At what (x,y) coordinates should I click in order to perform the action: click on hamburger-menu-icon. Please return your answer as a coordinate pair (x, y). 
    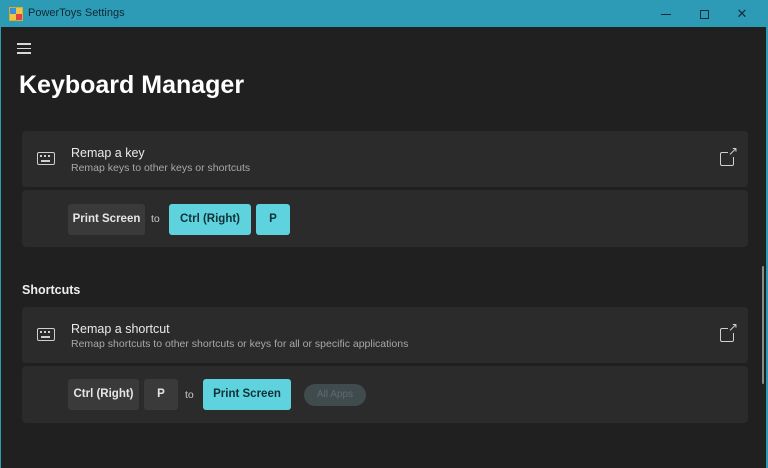
    Looking at the image, I should click on (24, 48).